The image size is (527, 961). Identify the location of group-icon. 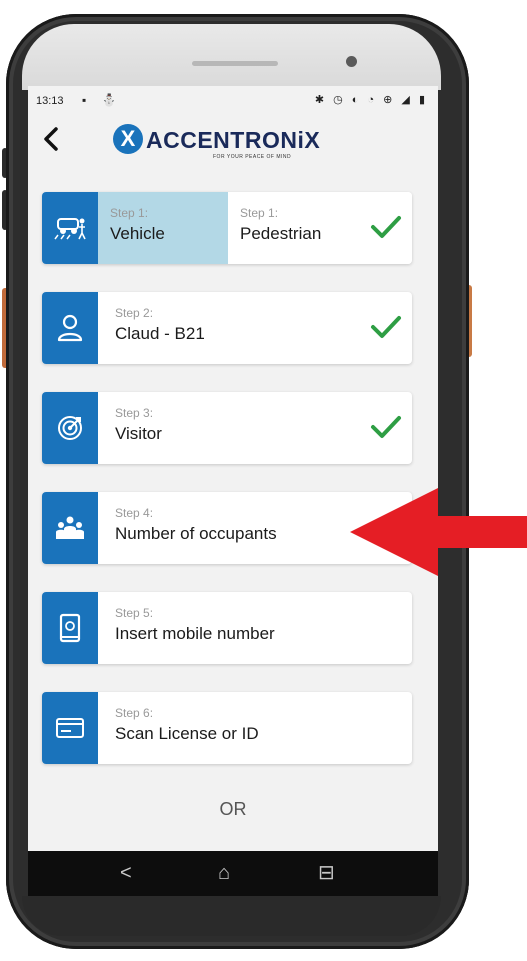
(70, 527).